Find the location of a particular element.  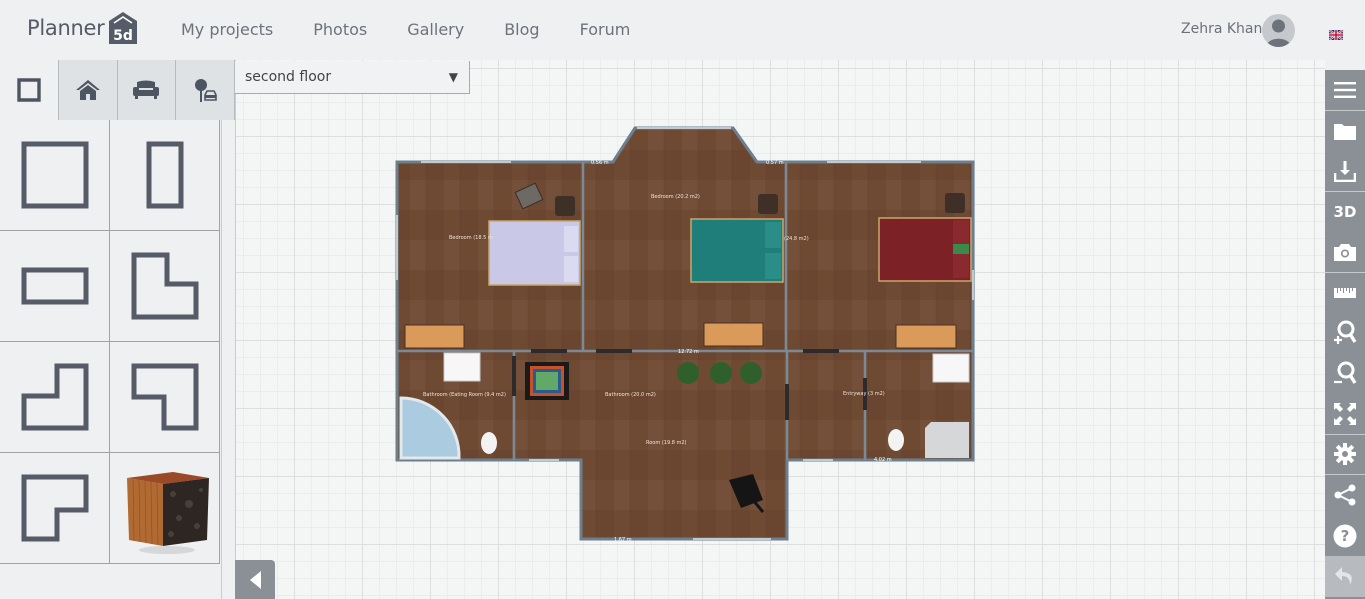

help-icon: ? is located at coordinates (1345, 536).